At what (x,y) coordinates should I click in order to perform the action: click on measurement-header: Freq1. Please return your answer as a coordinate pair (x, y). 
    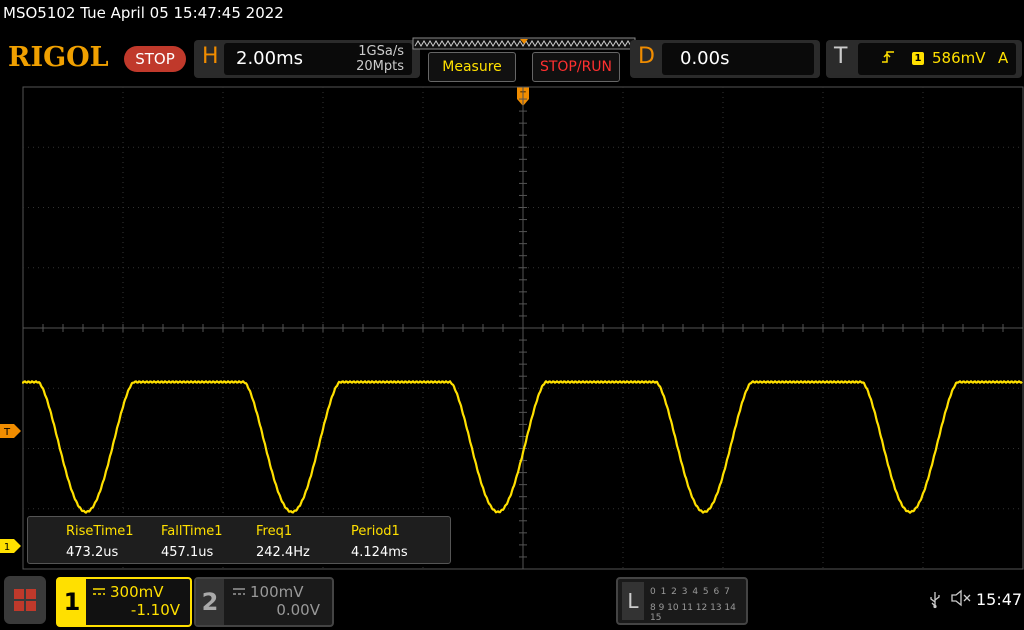
    Looking at the image, I should click on (274, 531).